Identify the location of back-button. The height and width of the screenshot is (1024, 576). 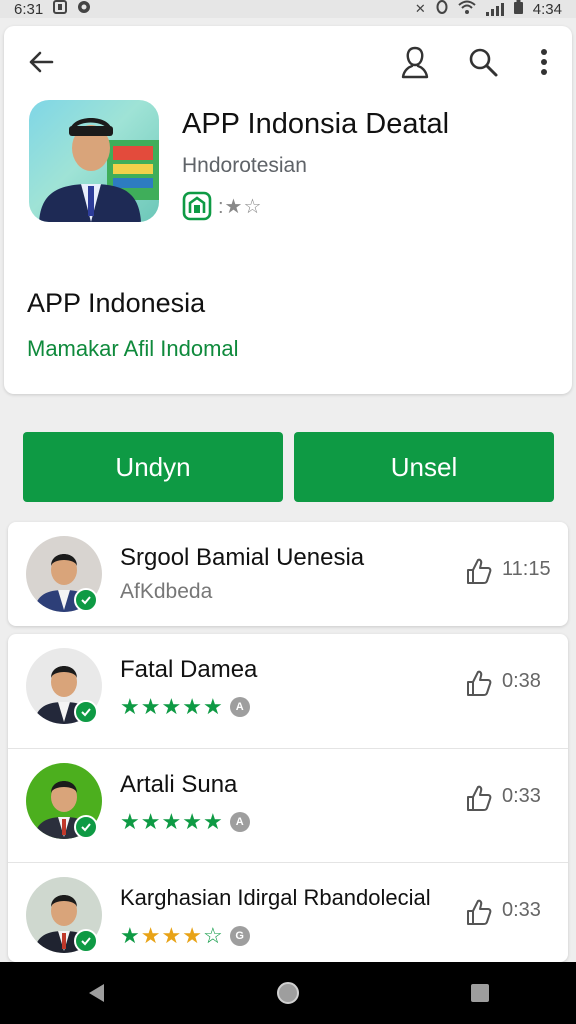
(41, 62).